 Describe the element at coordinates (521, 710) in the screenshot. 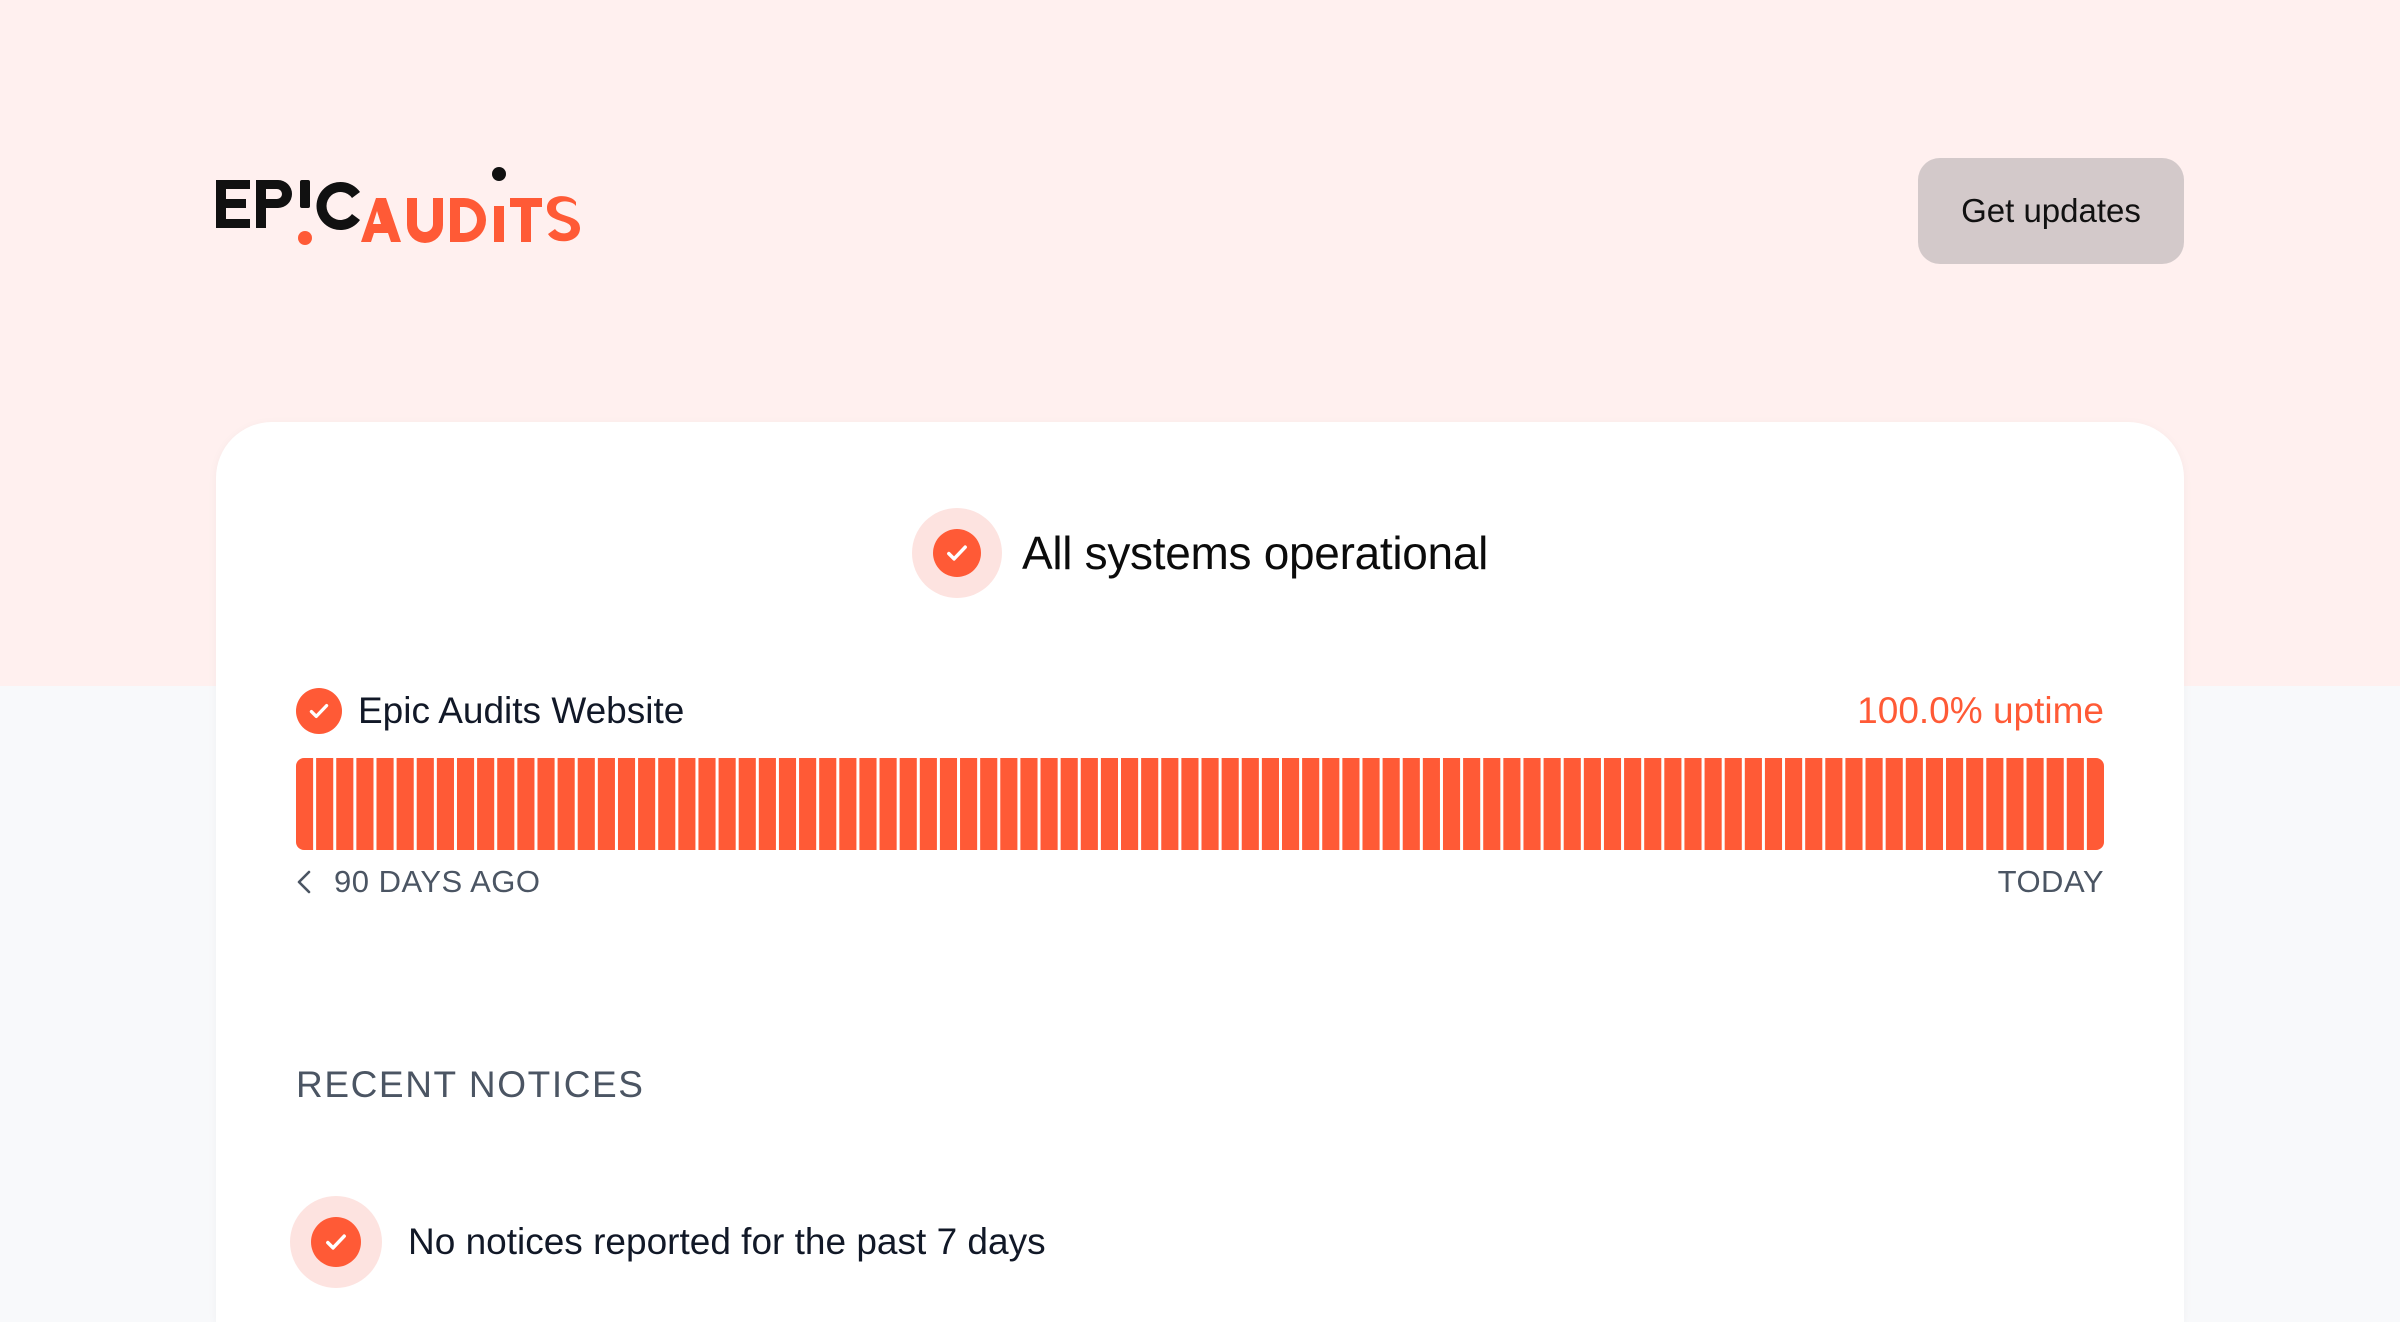

I see `component-name: Epic Audits Website` at that location.